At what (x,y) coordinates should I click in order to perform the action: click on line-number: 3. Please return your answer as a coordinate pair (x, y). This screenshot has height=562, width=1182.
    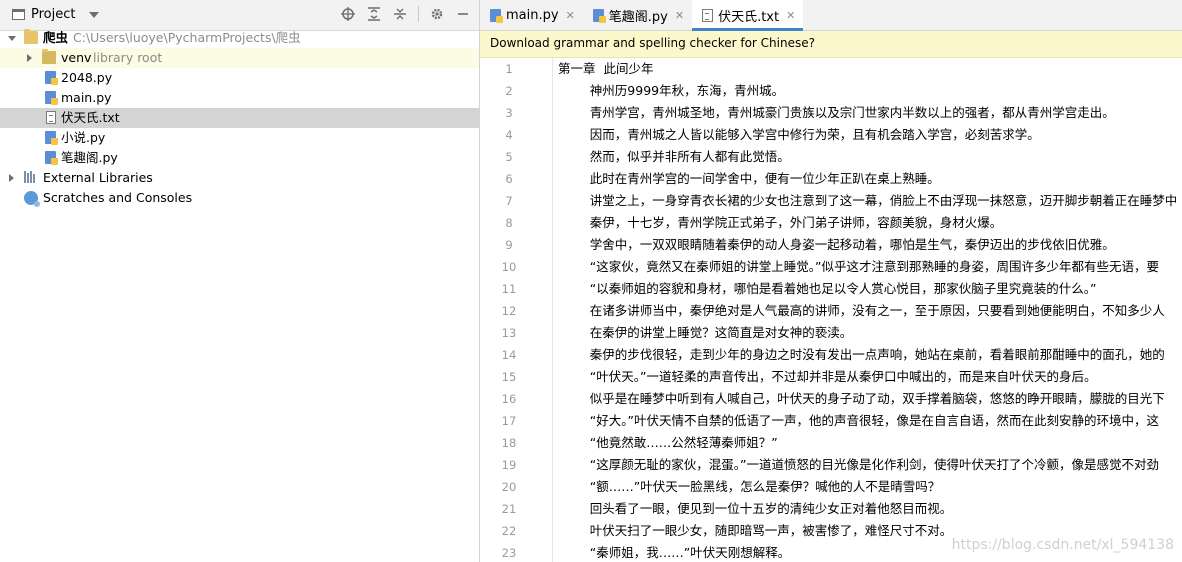
    Looking at the image, I should click on (509, 113).